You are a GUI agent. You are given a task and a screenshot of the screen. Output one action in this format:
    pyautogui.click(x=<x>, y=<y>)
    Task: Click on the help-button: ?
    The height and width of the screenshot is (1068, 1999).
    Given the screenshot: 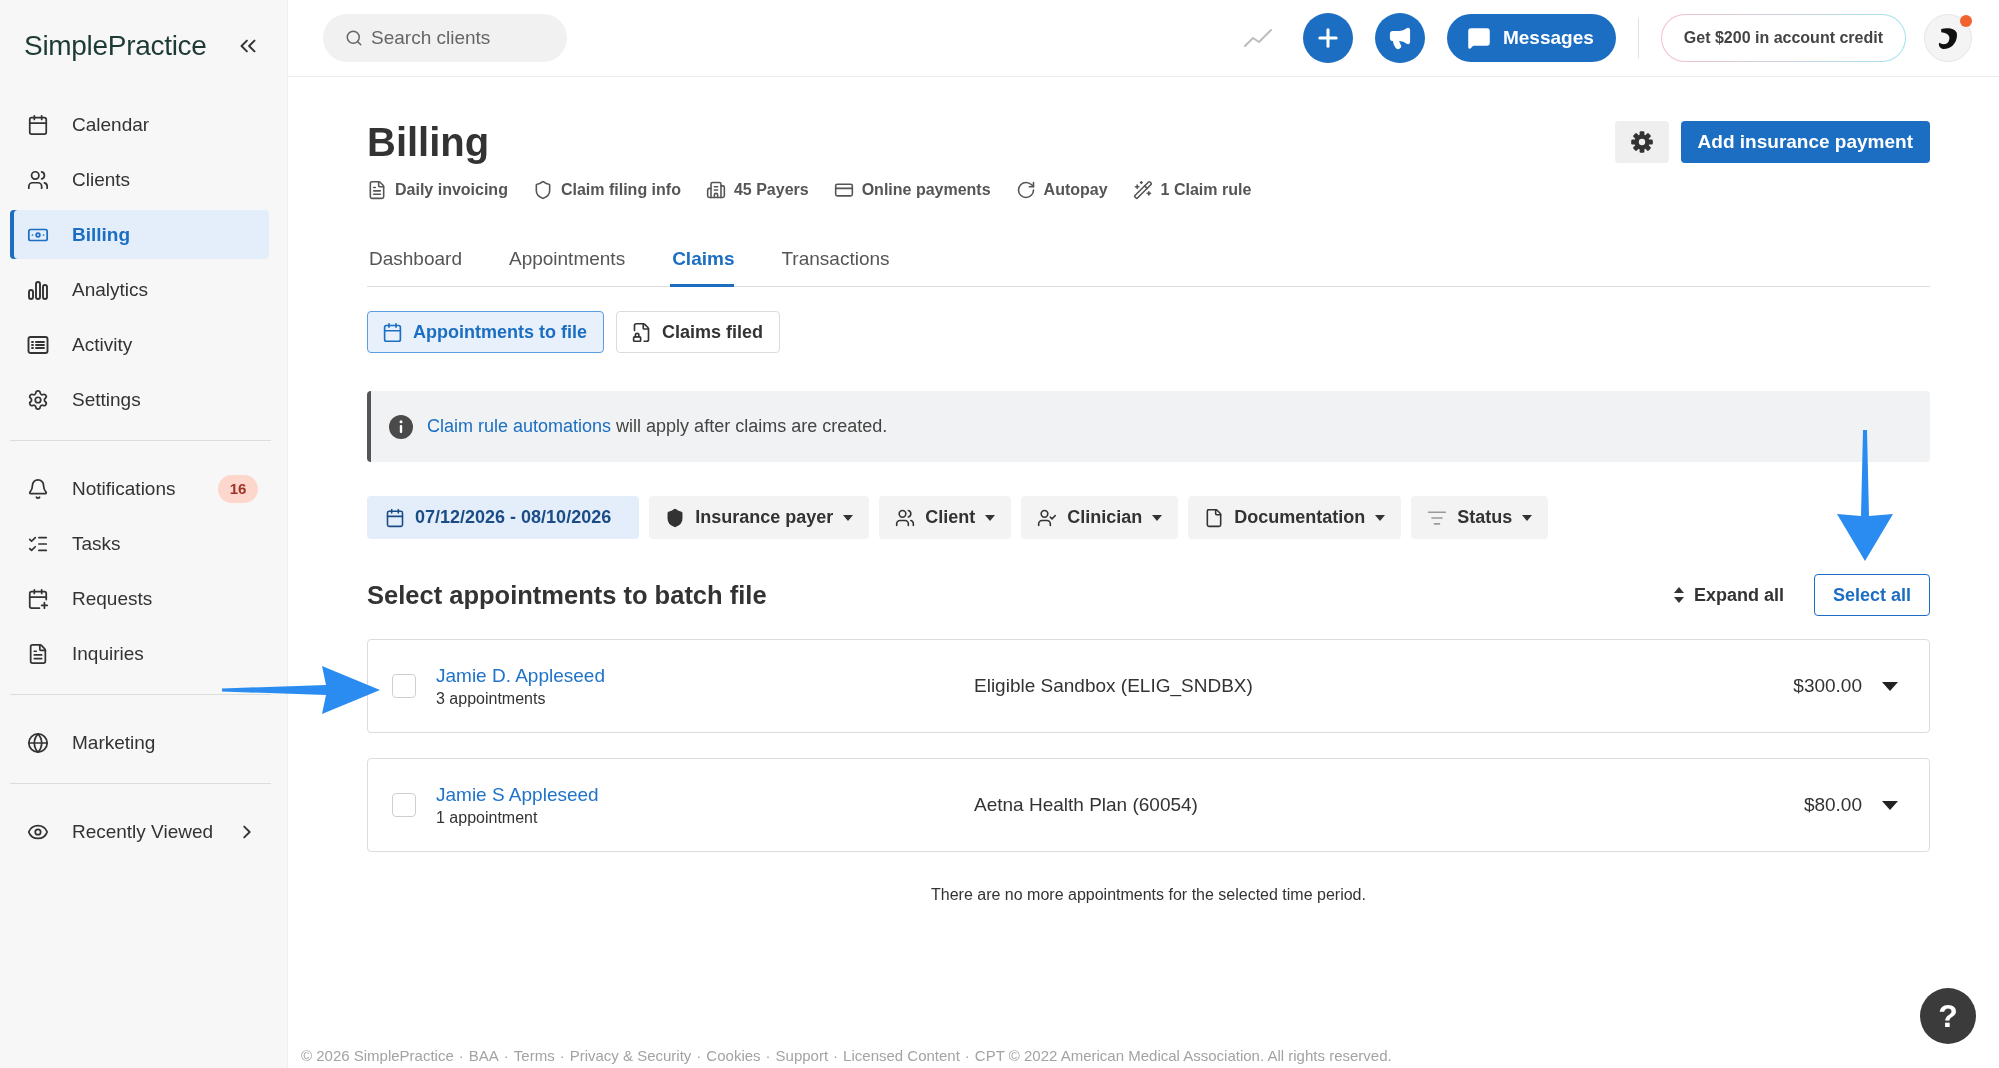 What is the action you would take?
    pyautogui.click(x=1948, y=1016)
    